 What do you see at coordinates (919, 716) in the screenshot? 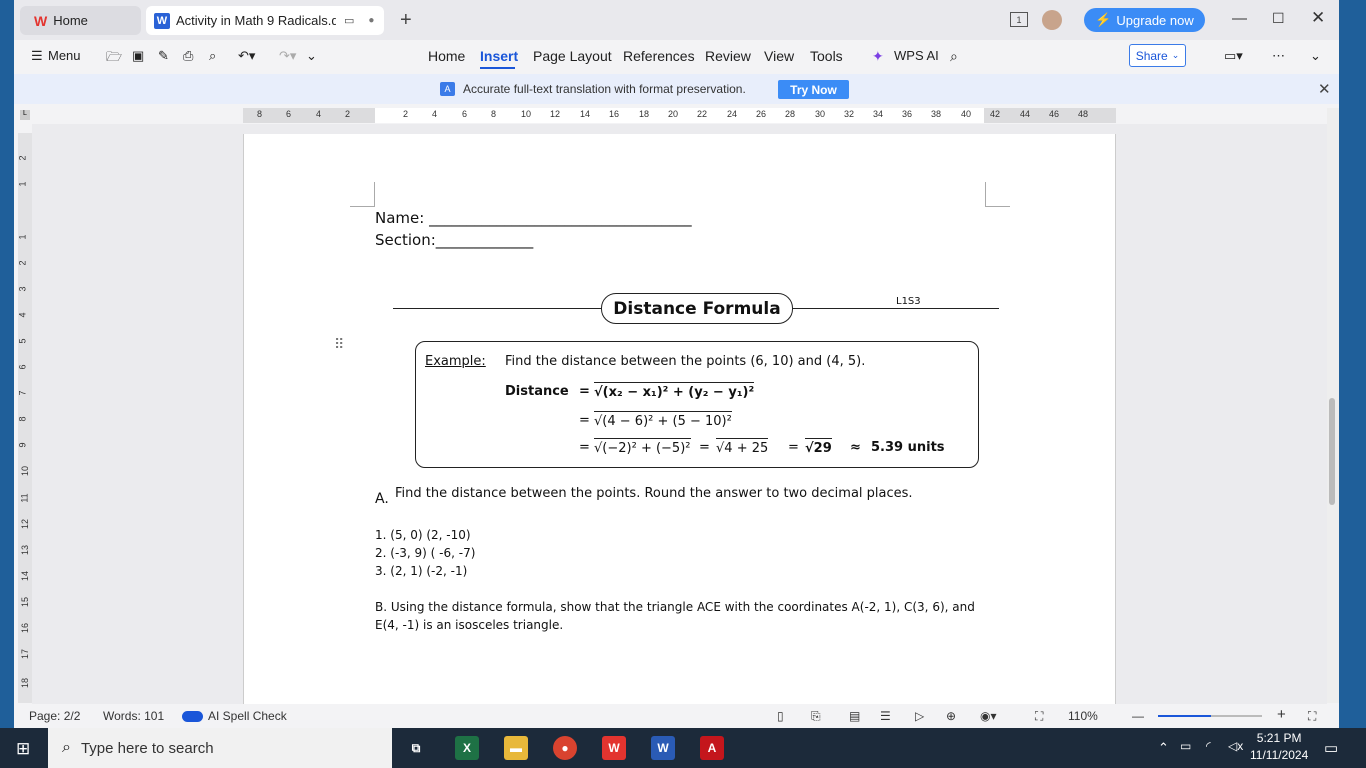
I see `play-icon: ▷` at bounding box center [919, 716].